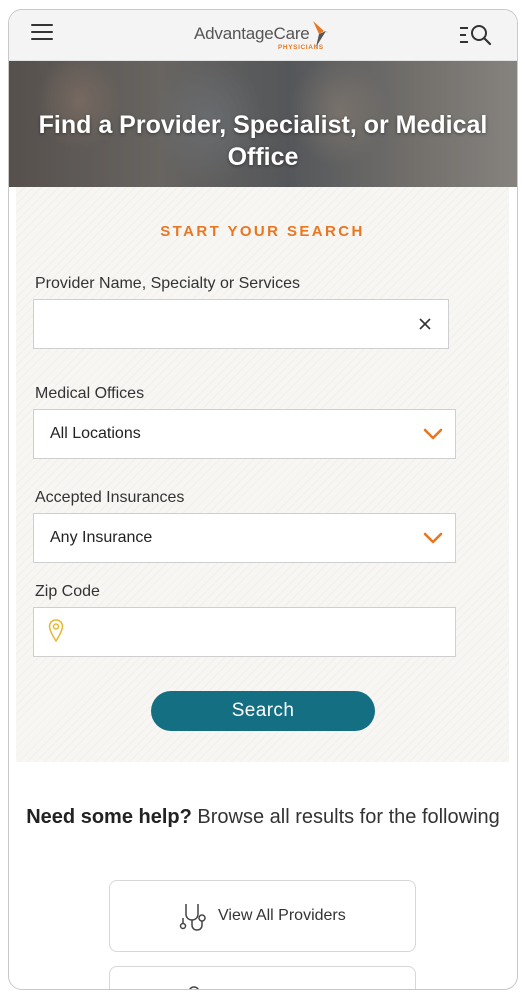 This screenshot has height=997, width=525. What do you see at coordinates (56, 631) in the screenshot?
I see `location-pin-icon` at bounding box center [56, 631].